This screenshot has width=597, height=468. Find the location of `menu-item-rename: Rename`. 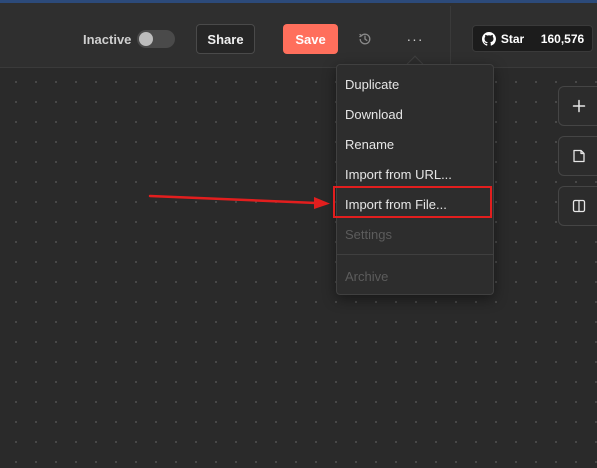

menu-item-rename: Rename is located at coordinates (415, 144).